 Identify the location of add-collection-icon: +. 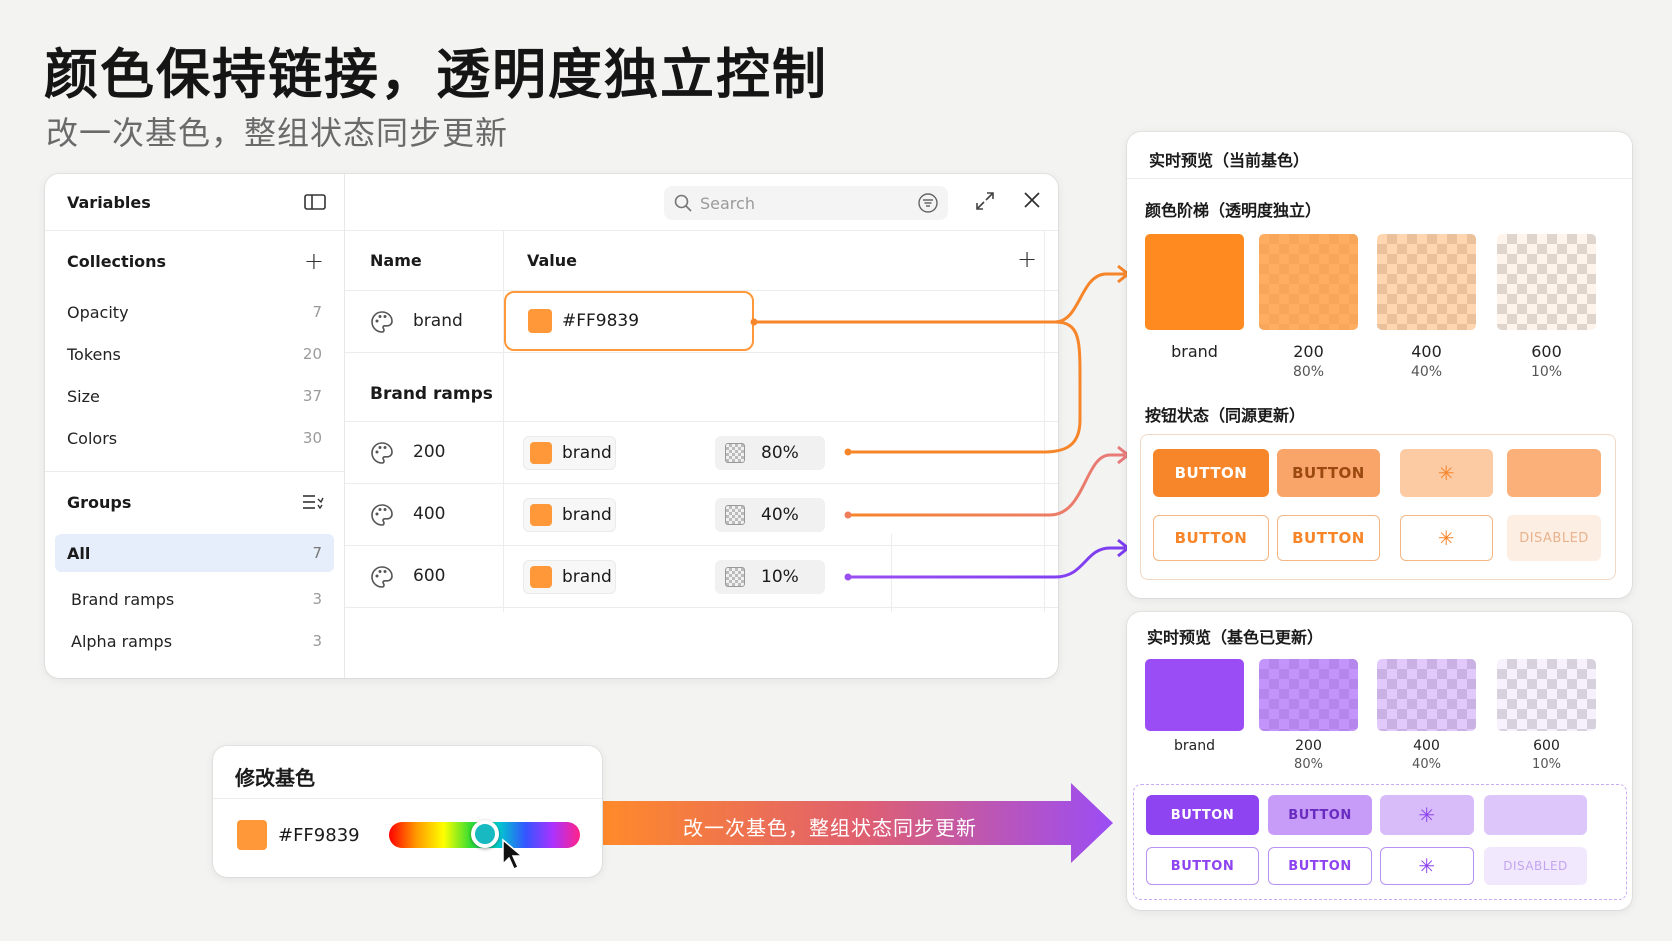
(314, 261).